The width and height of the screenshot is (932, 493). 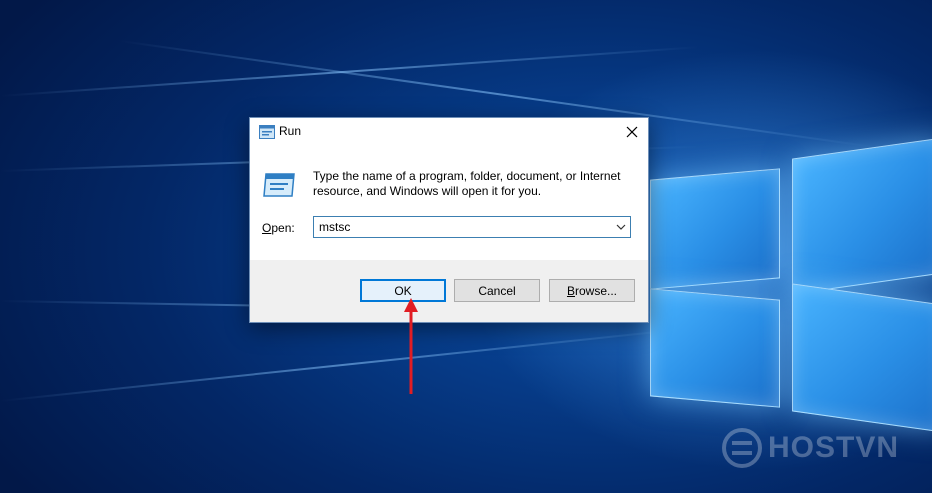 What do you see at coordinates (472, 227) in the screenshot?
I see `open-combobox: mstsc` at bounding box center [472, 227].